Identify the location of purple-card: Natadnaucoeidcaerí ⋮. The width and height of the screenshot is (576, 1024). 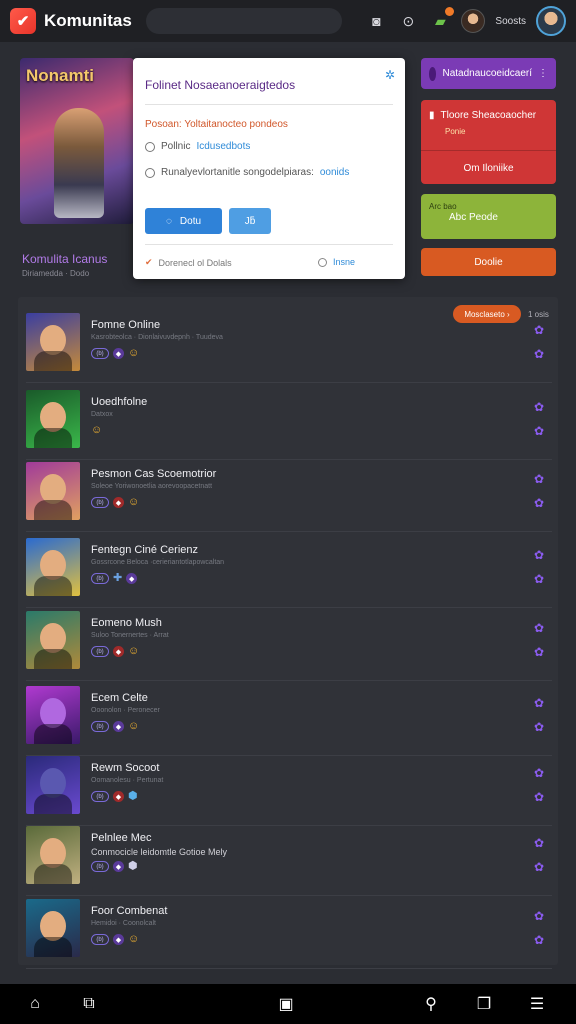
(488, 73).